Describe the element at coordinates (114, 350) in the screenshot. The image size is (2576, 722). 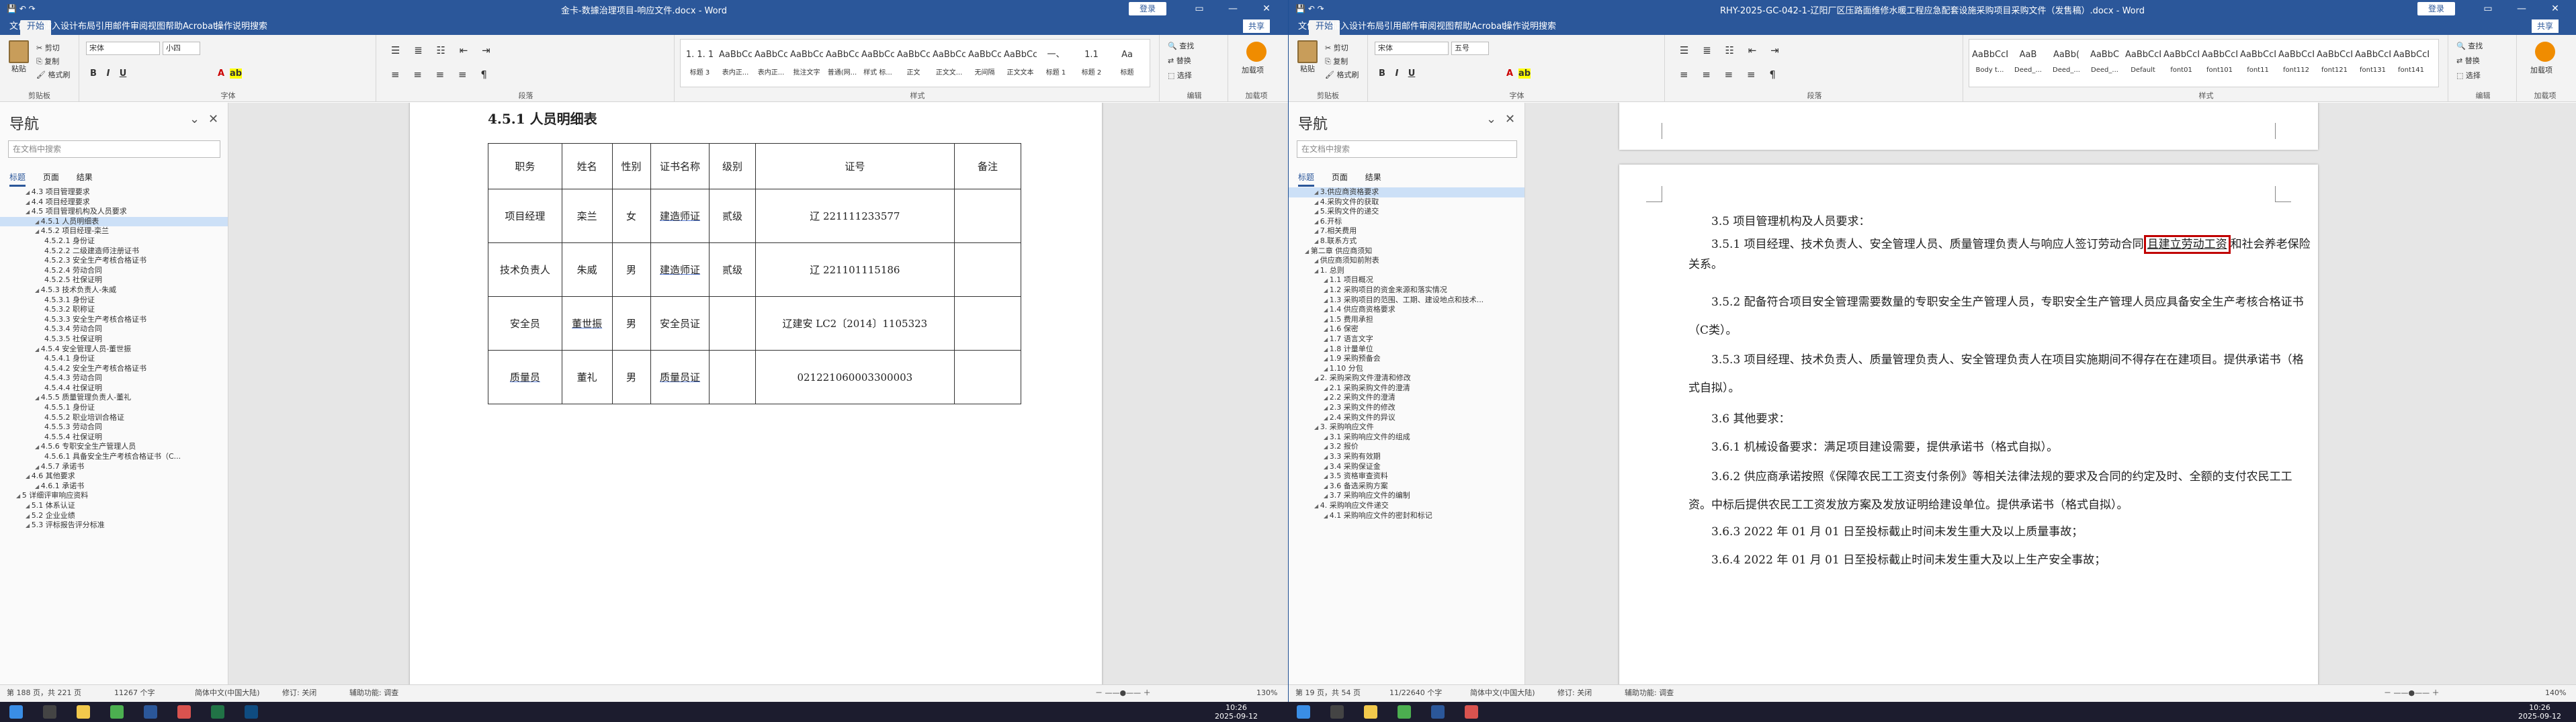
I see `nav-heading-item: ◢ 4.5.4 安全管理人员-董世振` at that location.